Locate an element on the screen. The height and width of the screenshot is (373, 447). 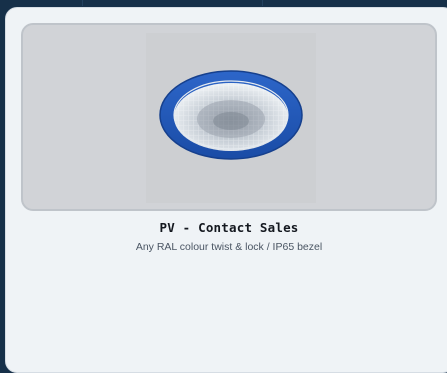
downlight-illustration is located at coordinates (231, 115).